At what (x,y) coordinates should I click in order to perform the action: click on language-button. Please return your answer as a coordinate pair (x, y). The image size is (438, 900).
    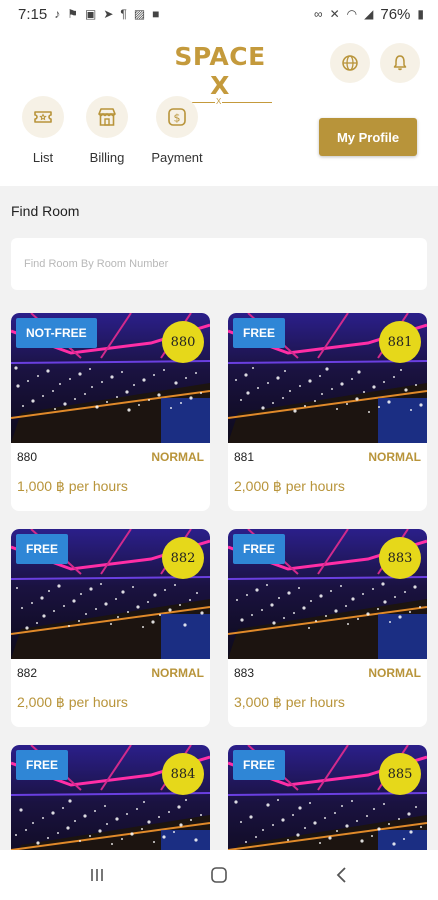
    Looking at the image, I should click on (350, 63).